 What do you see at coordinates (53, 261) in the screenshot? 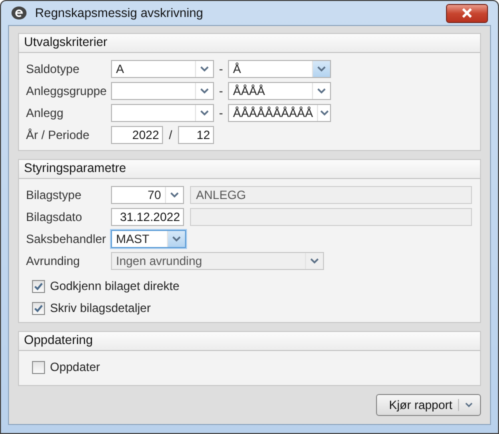
I see `field-label: Avrunding` at bounding box center [53, 261].